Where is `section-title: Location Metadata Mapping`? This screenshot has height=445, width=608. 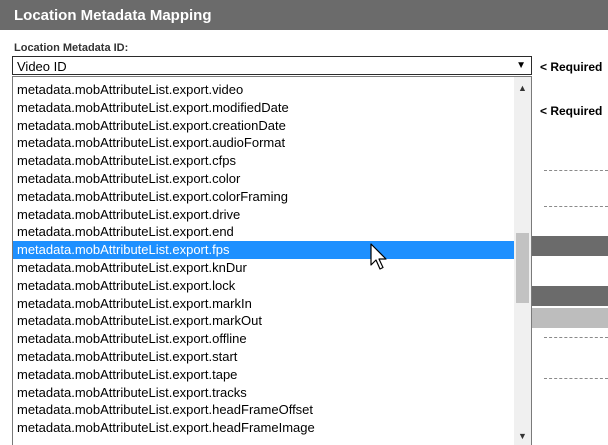 section-title: Location Metadata Mapping is located at coordinates (113, 15).